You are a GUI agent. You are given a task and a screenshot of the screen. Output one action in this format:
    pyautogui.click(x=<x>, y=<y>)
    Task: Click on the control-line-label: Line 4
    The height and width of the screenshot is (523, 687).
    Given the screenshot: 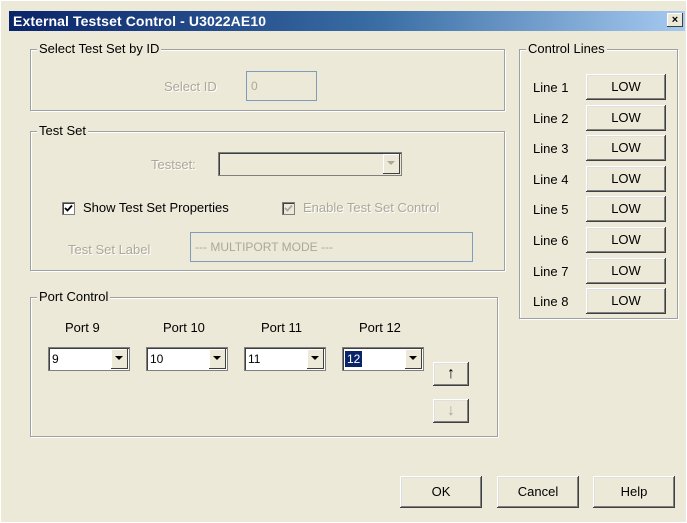 What is the action you would take?
    pyautogui.click(x=551, y=179)
    